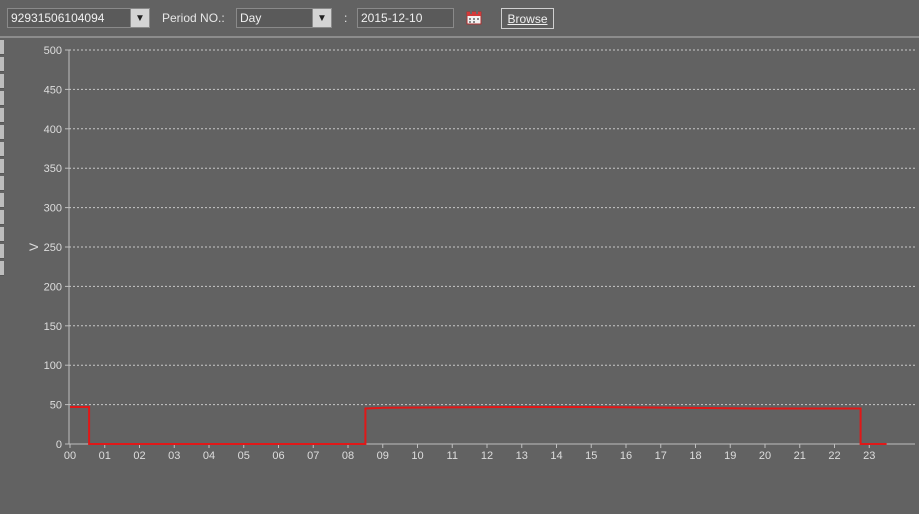 This screenshot has width=919, height=514. What do you see at coordinates (591, 456) in the screenshot?
I see `x-tick-label: 15` at bounding box center [591, 456].